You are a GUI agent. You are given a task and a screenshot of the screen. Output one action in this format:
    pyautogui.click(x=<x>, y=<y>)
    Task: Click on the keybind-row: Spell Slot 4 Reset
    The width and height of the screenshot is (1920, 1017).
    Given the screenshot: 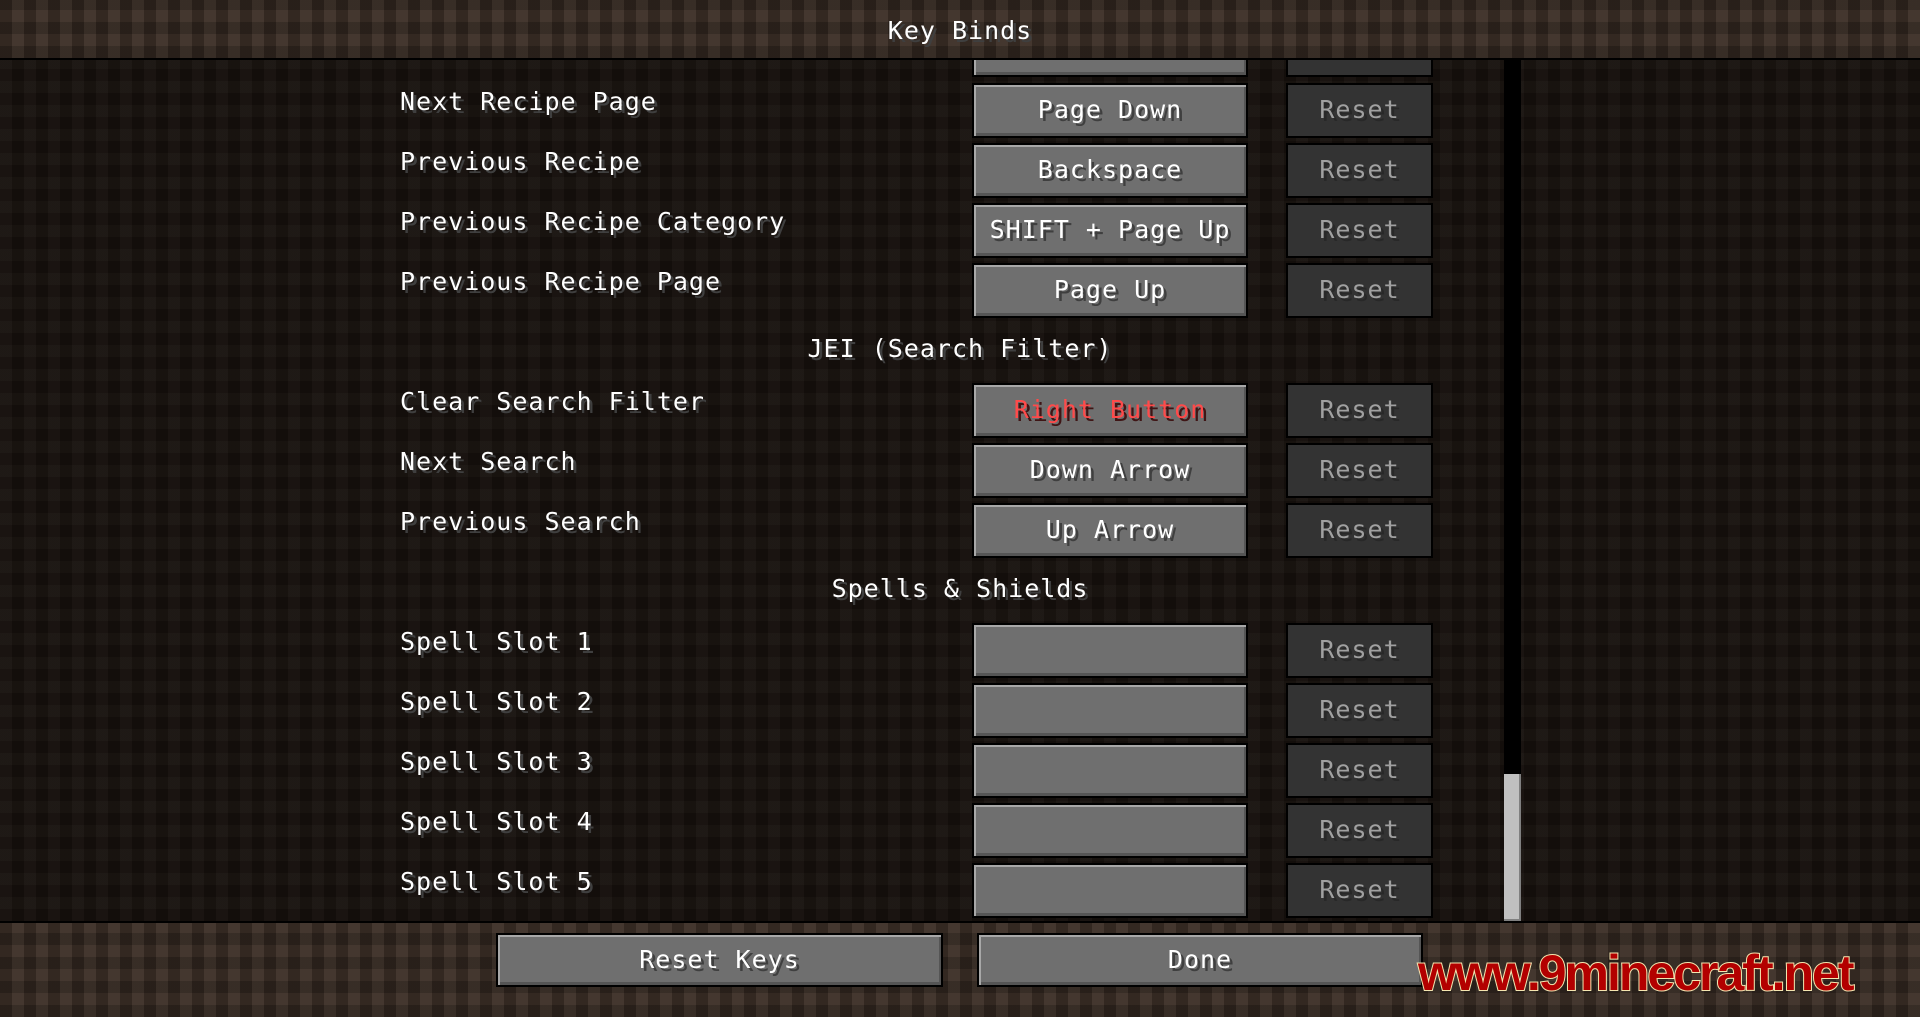 What is the action you would take?
    pyautogui.click(x=960, y=831)
    